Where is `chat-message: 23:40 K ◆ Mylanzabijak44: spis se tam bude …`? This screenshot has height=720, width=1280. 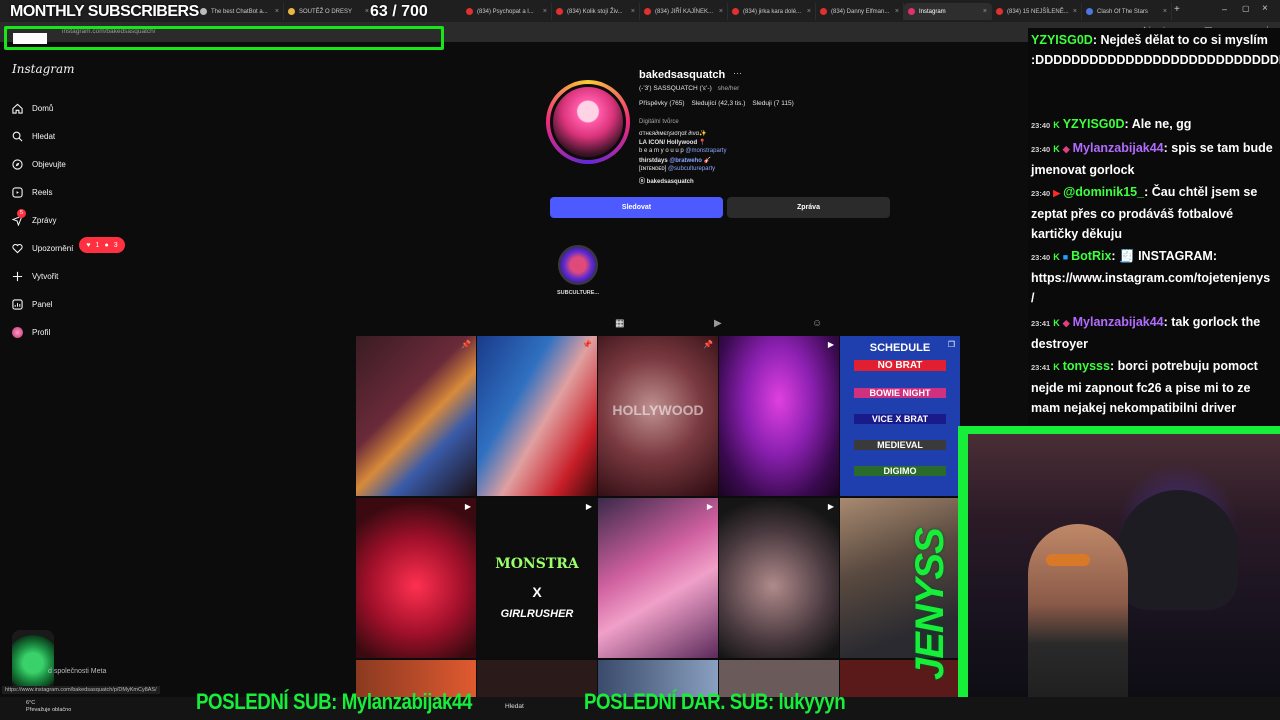
chat-message: 23:40 K ◆ Mylanzabijak44: spis se tam bude … is located at coordinates (1152, 159).